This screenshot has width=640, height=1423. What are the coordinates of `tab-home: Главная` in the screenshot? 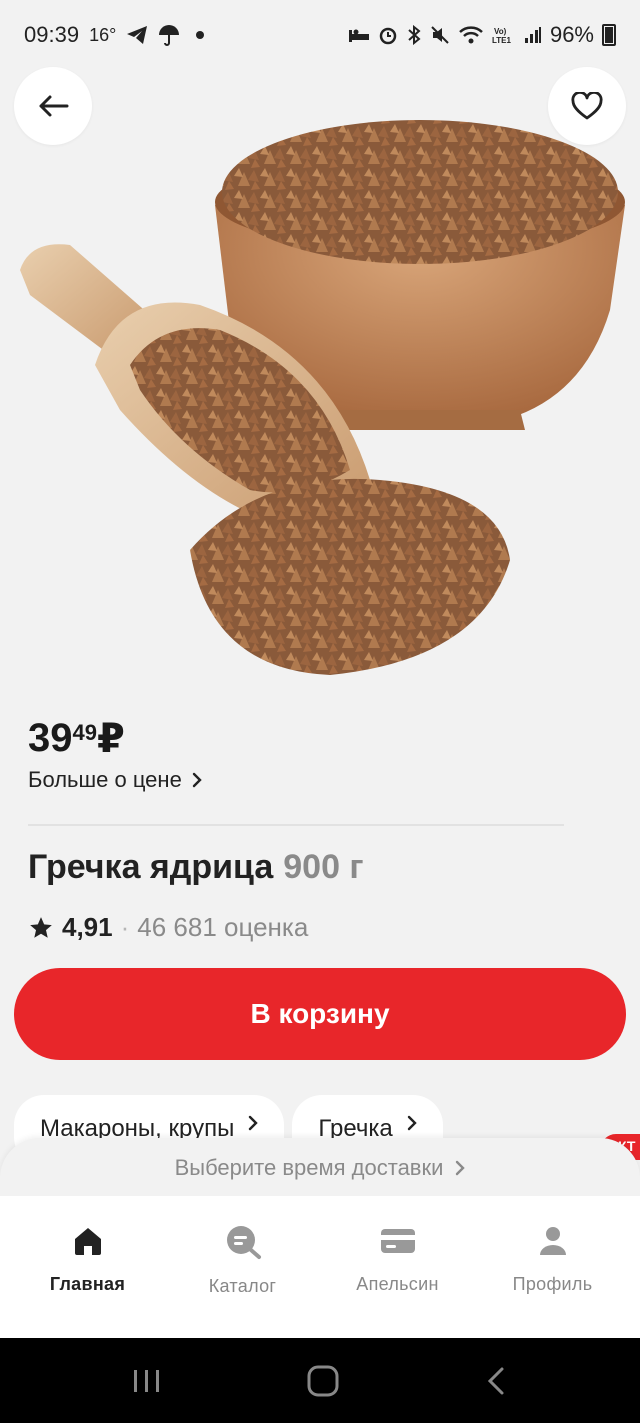 It's located at (88, 1281).